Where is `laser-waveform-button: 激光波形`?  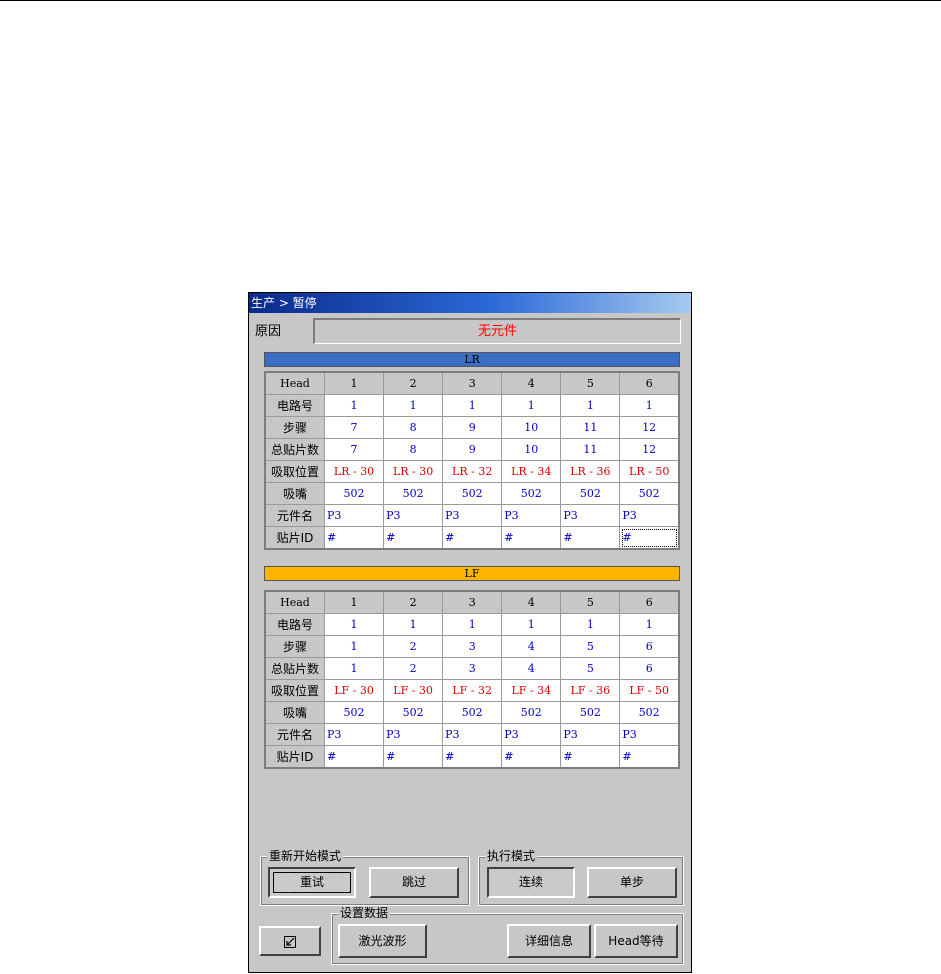
laser-waveform-button: 激光波形 is located at coordinates (382, 941).